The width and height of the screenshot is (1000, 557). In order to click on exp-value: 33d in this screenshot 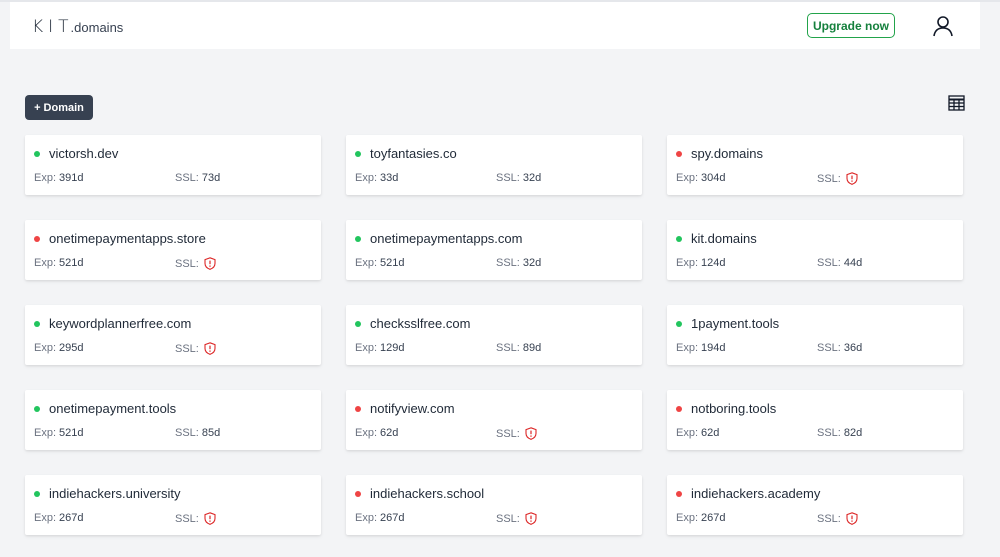, I will do `click(389, 178)`.